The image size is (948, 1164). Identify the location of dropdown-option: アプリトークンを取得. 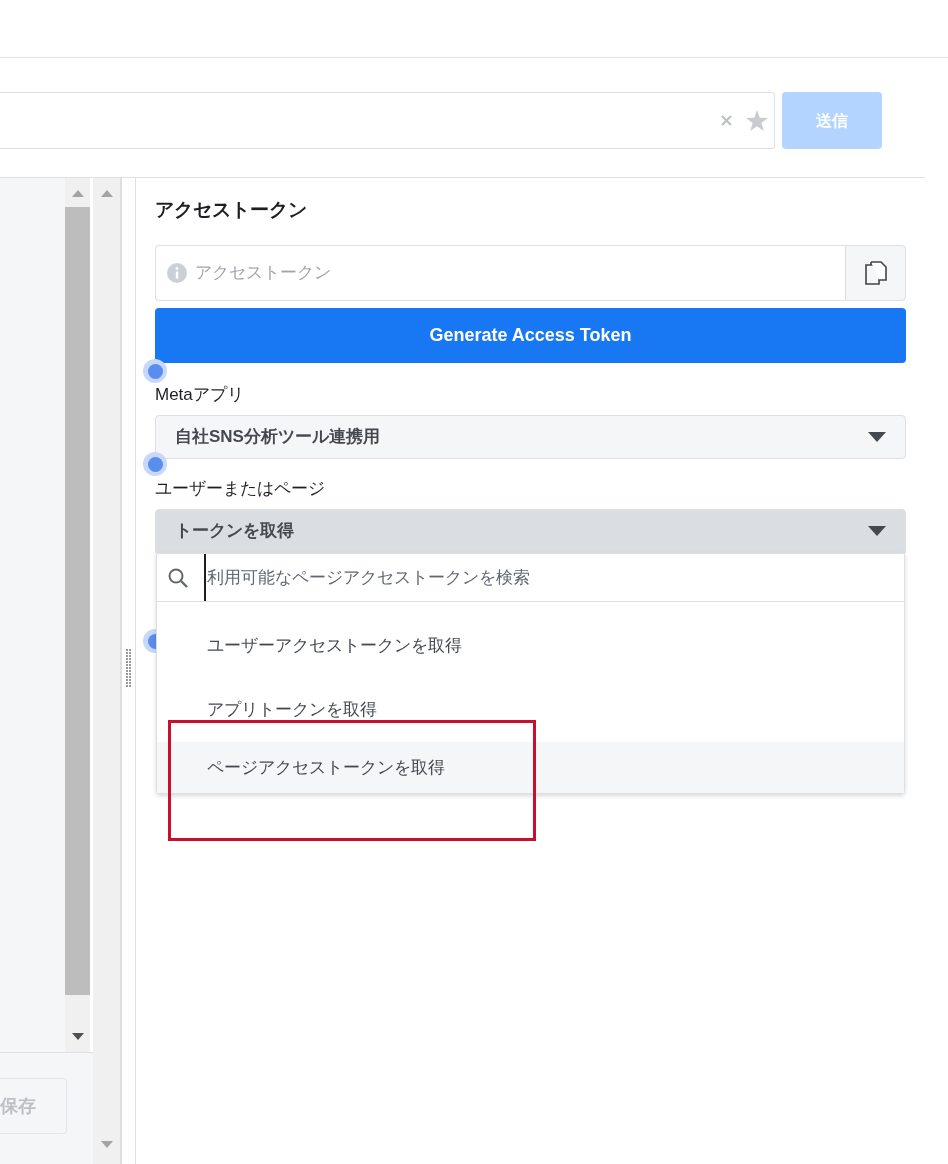
(530, 710).